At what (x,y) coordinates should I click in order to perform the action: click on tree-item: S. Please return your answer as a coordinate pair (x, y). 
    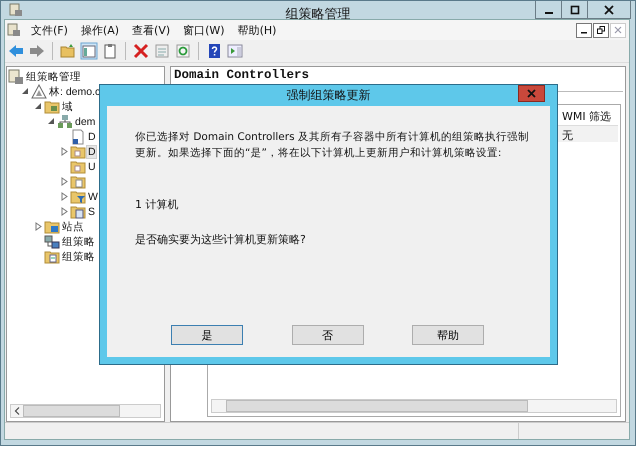
    Looking at the image, I should click on (91, 211).